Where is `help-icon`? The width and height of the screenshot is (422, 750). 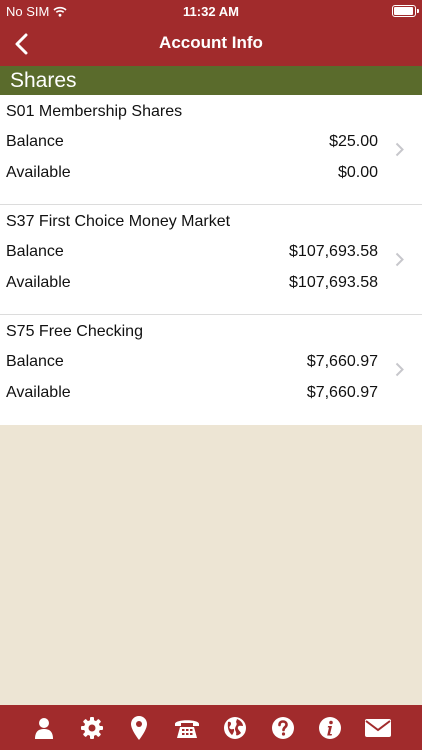
help-icon is located at coordinates (282, 727).